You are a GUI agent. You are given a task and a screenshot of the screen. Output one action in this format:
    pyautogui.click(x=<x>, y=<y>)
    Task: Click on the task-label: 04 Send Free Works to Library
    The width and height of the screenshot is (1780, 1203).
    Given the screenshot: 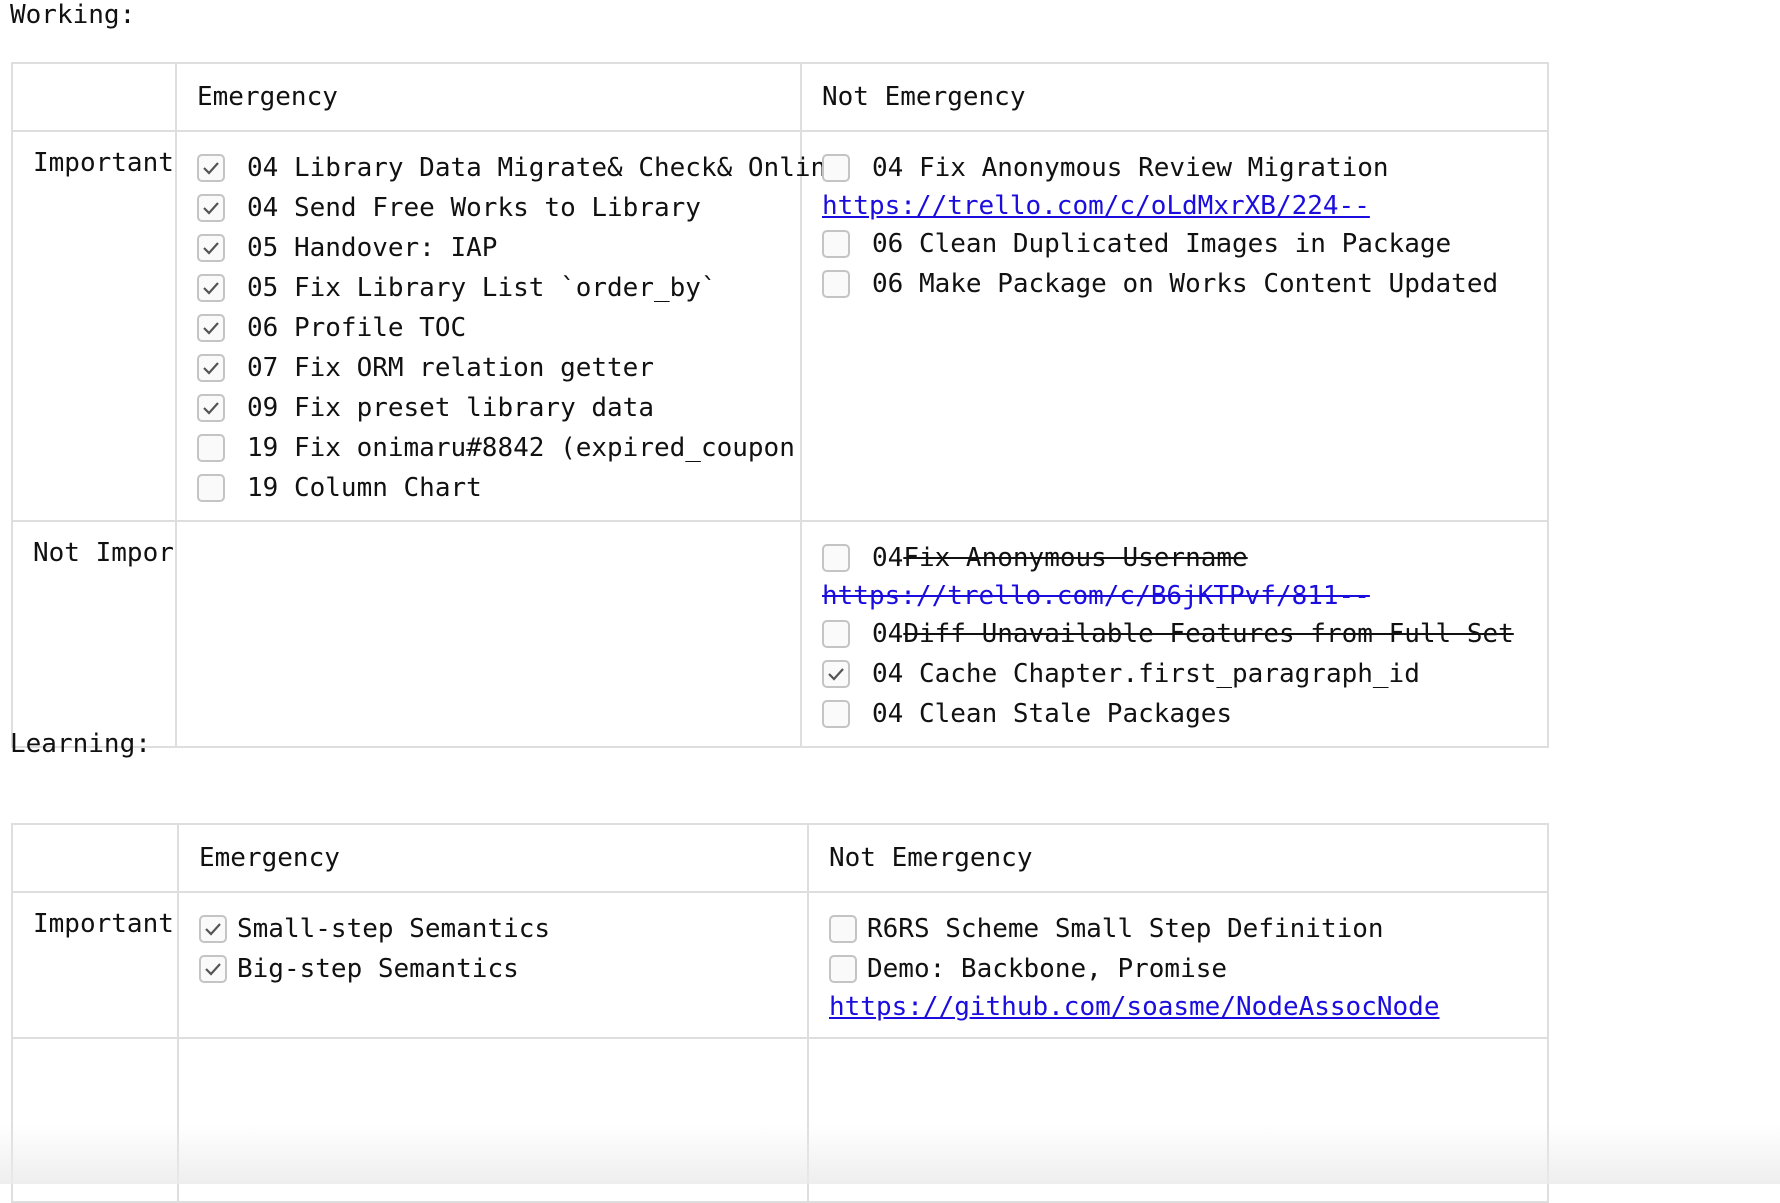 What is the action you would take?
    pyautogui.click(x=474, y=208)
    